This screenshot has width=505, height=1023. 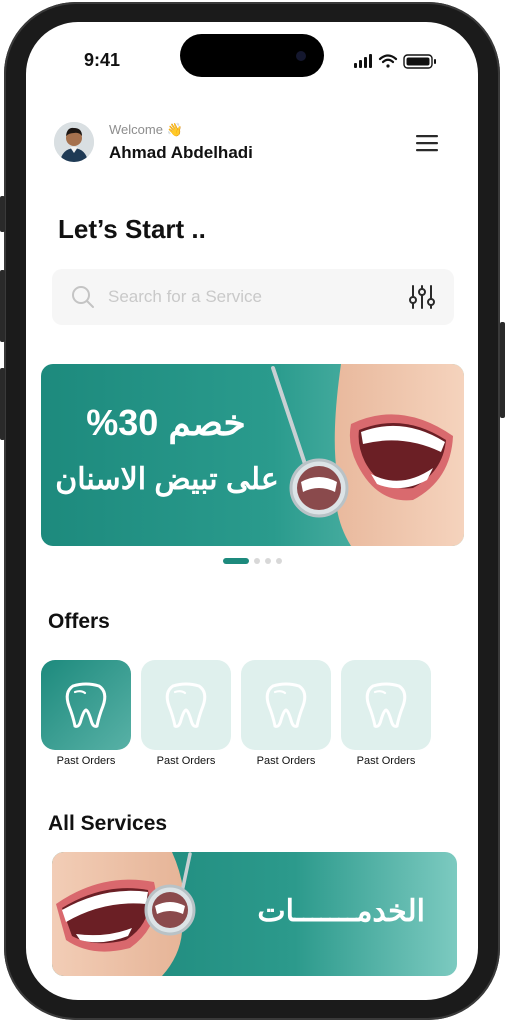 I want to click on promo-banner: خصم 30% على تبيض الاسنان, so click(x=252, y=455).